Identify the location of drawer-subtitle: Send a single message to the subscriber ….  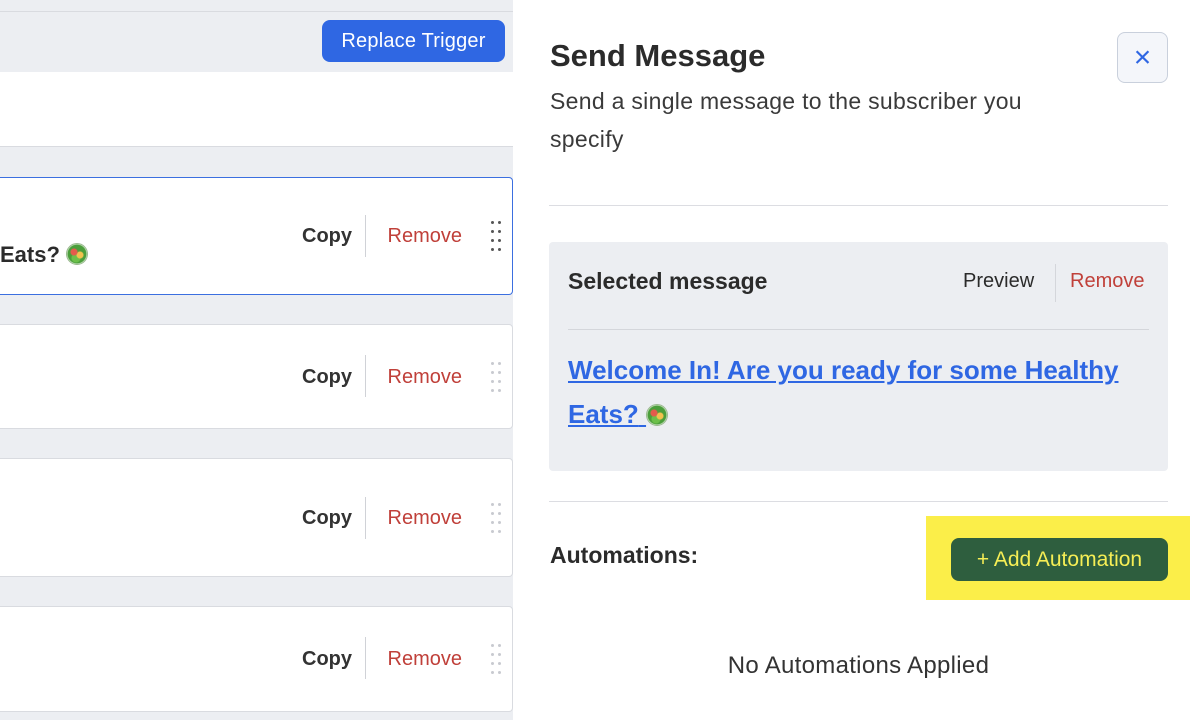
(786, 120).